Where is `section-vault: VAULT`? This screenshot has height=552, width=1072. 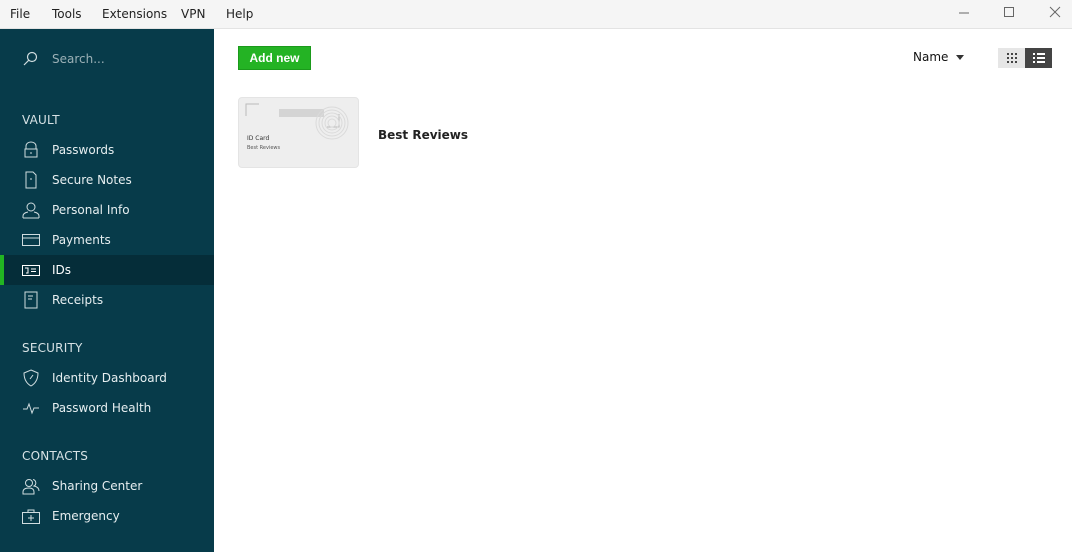
section-vault: VAULT is located at coordinates (41, 120).